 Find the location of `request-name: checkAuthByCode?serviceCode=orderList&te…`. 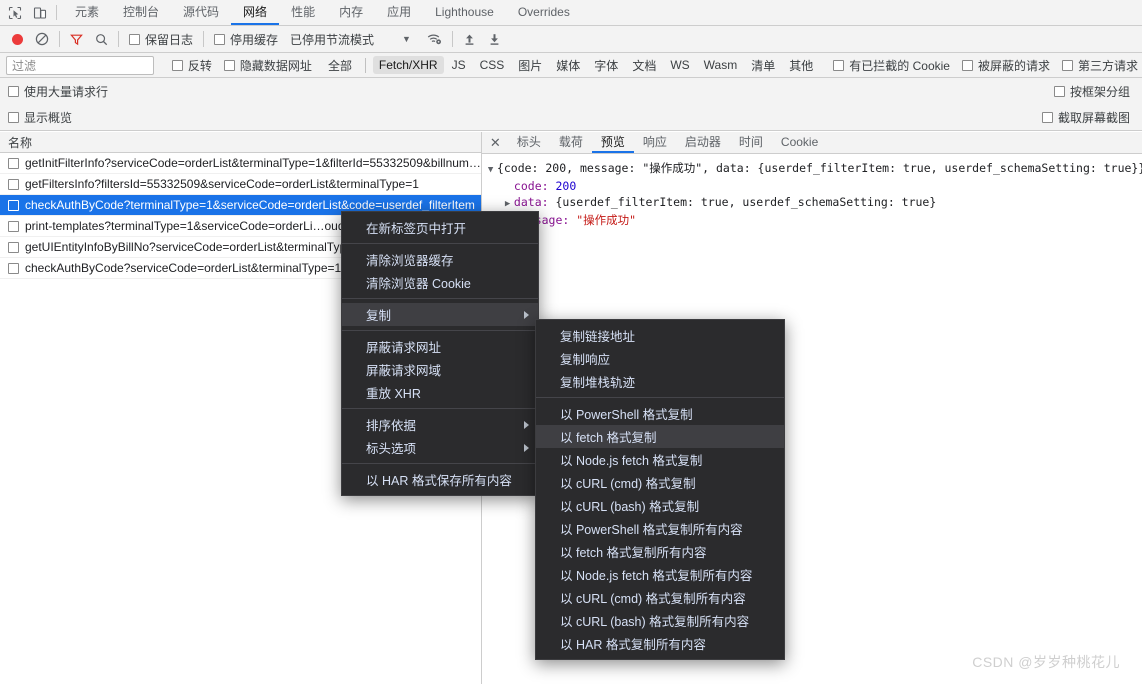

request-name: checkAuthByCode?serviceCode=orderList&te… is located at coordinates (187, 268).